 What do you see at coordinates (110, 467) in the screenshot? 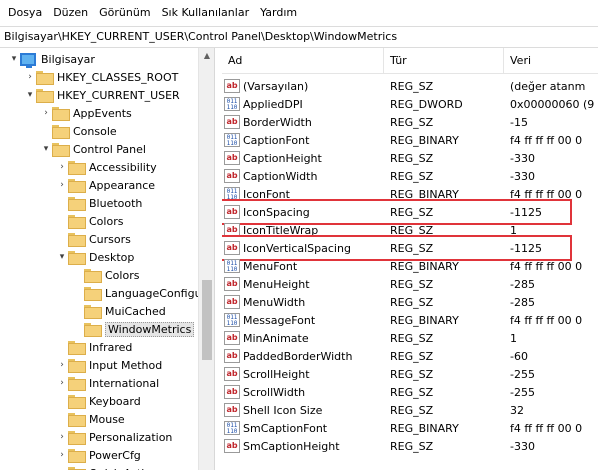
I see `tree-node: ›Quick Actions` at bounding box center [110, 467].